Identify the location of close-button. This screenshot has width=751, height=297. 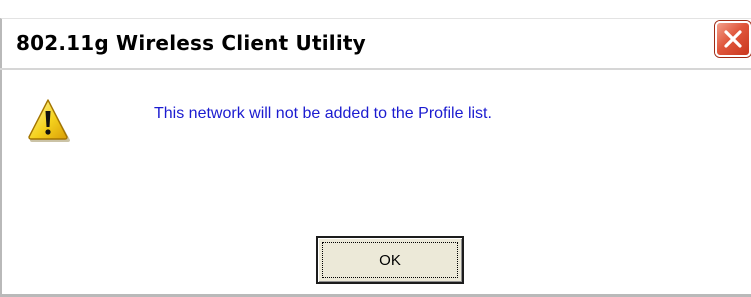
(733, 39).